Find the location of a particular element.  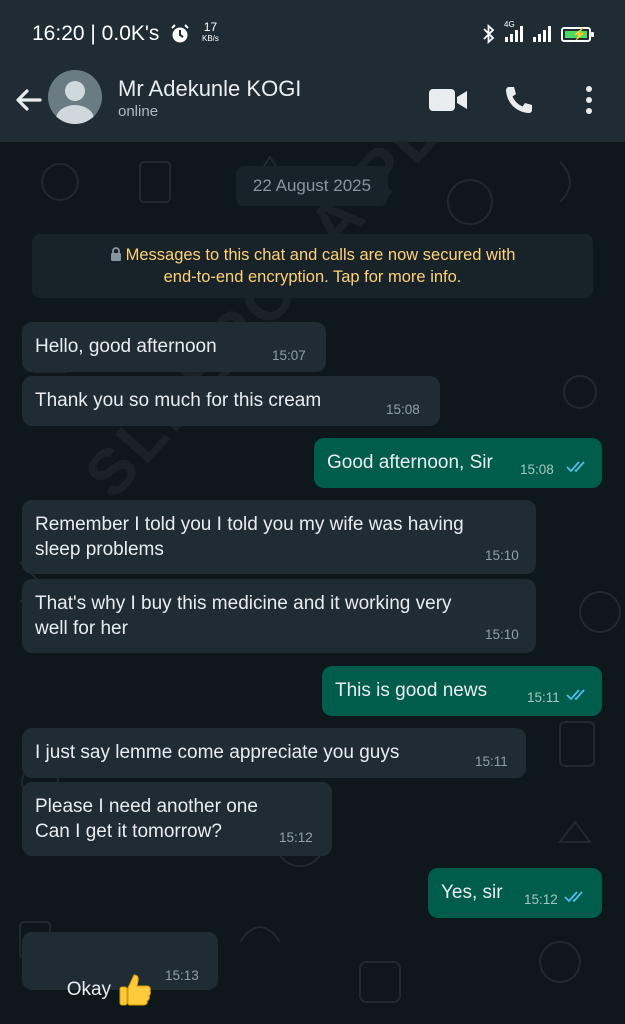

message-text-content: Okay is located at coordinates (89, 990).